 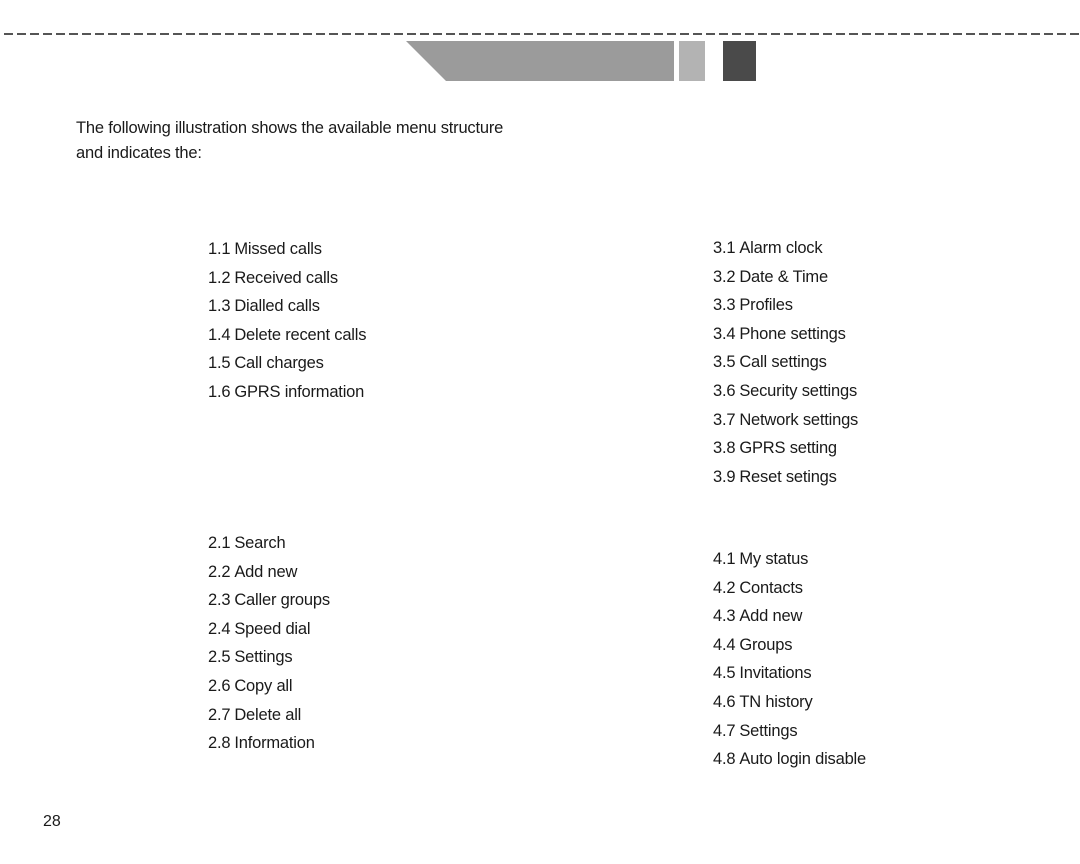 I want to click on menu-item-label: Information, so click(x=274, y=743).